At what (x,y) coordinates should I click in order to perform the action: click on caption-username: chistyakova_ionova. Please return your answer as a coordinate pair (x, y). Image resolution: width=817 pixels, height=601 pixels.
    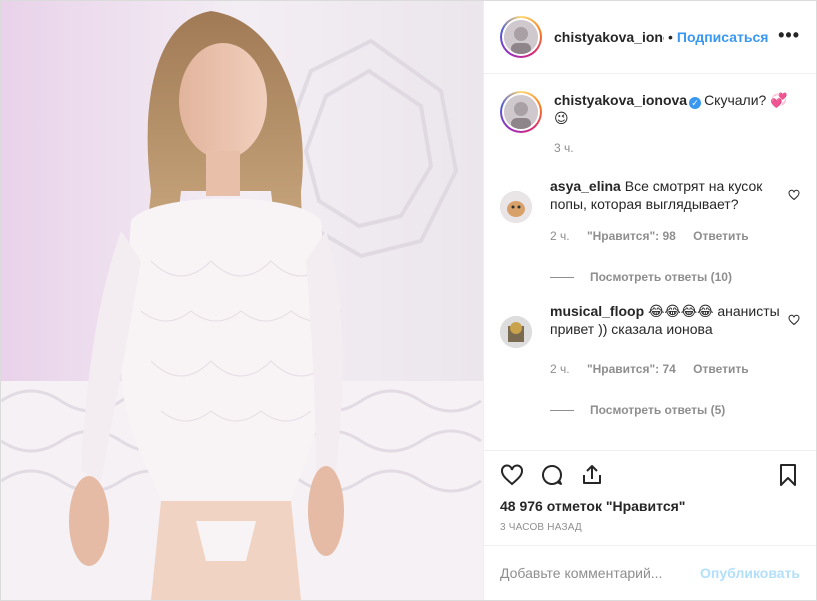
    Looking at the image, I should click on (620, 100).